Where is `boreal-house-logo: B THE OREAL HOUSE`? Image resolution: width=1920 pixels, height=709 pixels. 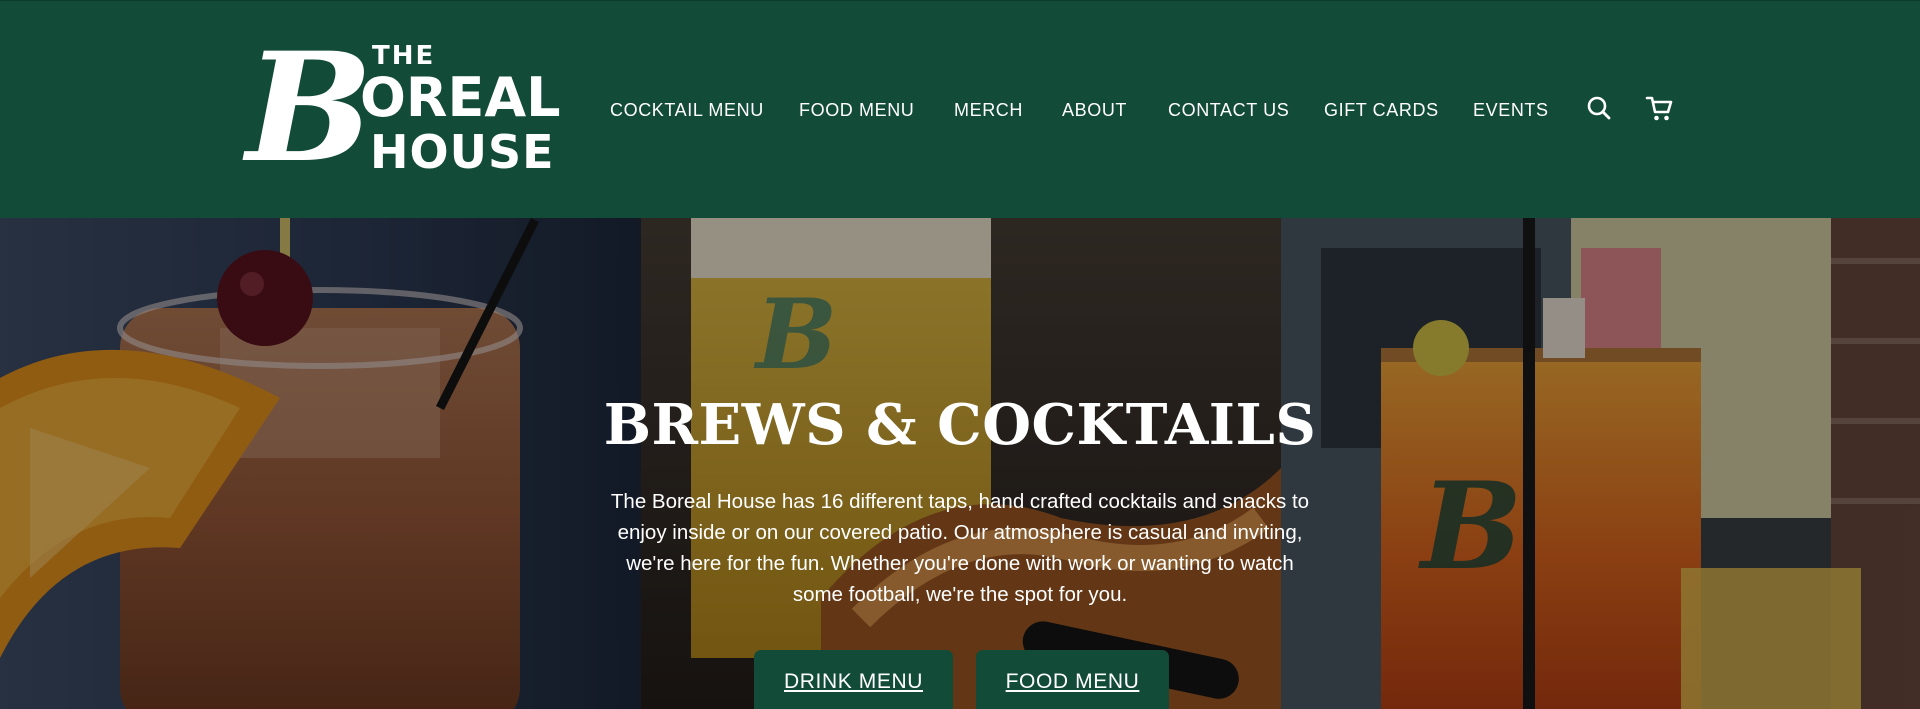 boreal-house-logo: B THE OREAL HOUSE is located at coordinates (403, 108).